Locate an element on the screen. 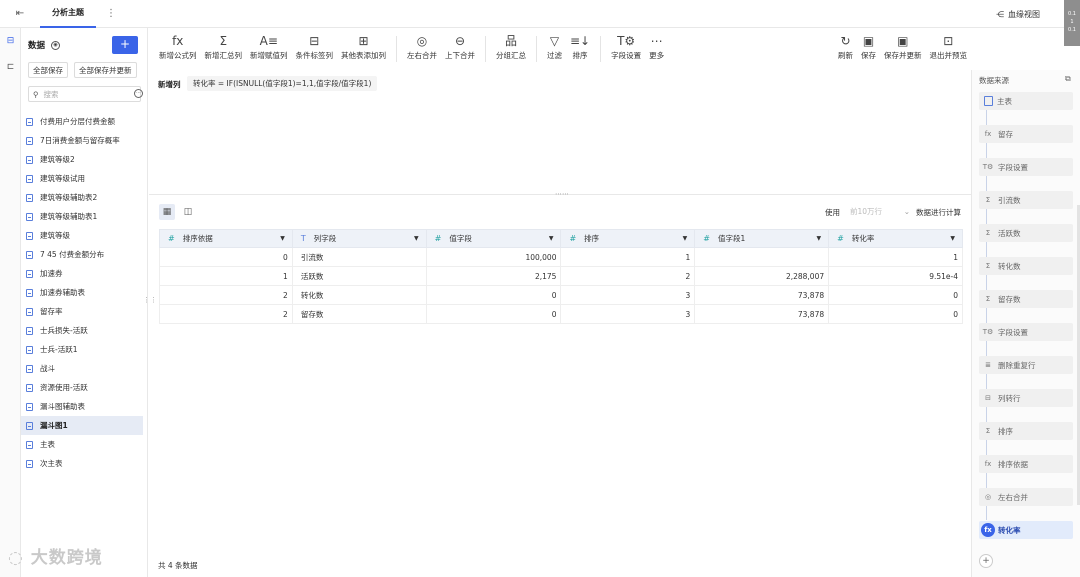  table-cell: 100,000 is located at coordinates (493, 257).